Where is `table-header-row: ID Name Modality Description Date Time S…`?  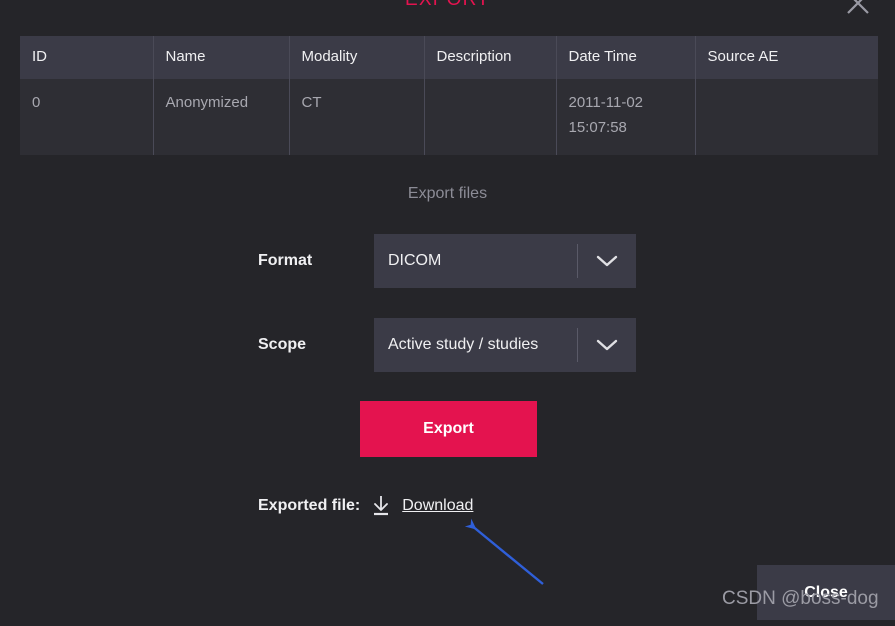 table-header-row: ID Name Modality Description Date Time S… is located at coordinates (449, 57).